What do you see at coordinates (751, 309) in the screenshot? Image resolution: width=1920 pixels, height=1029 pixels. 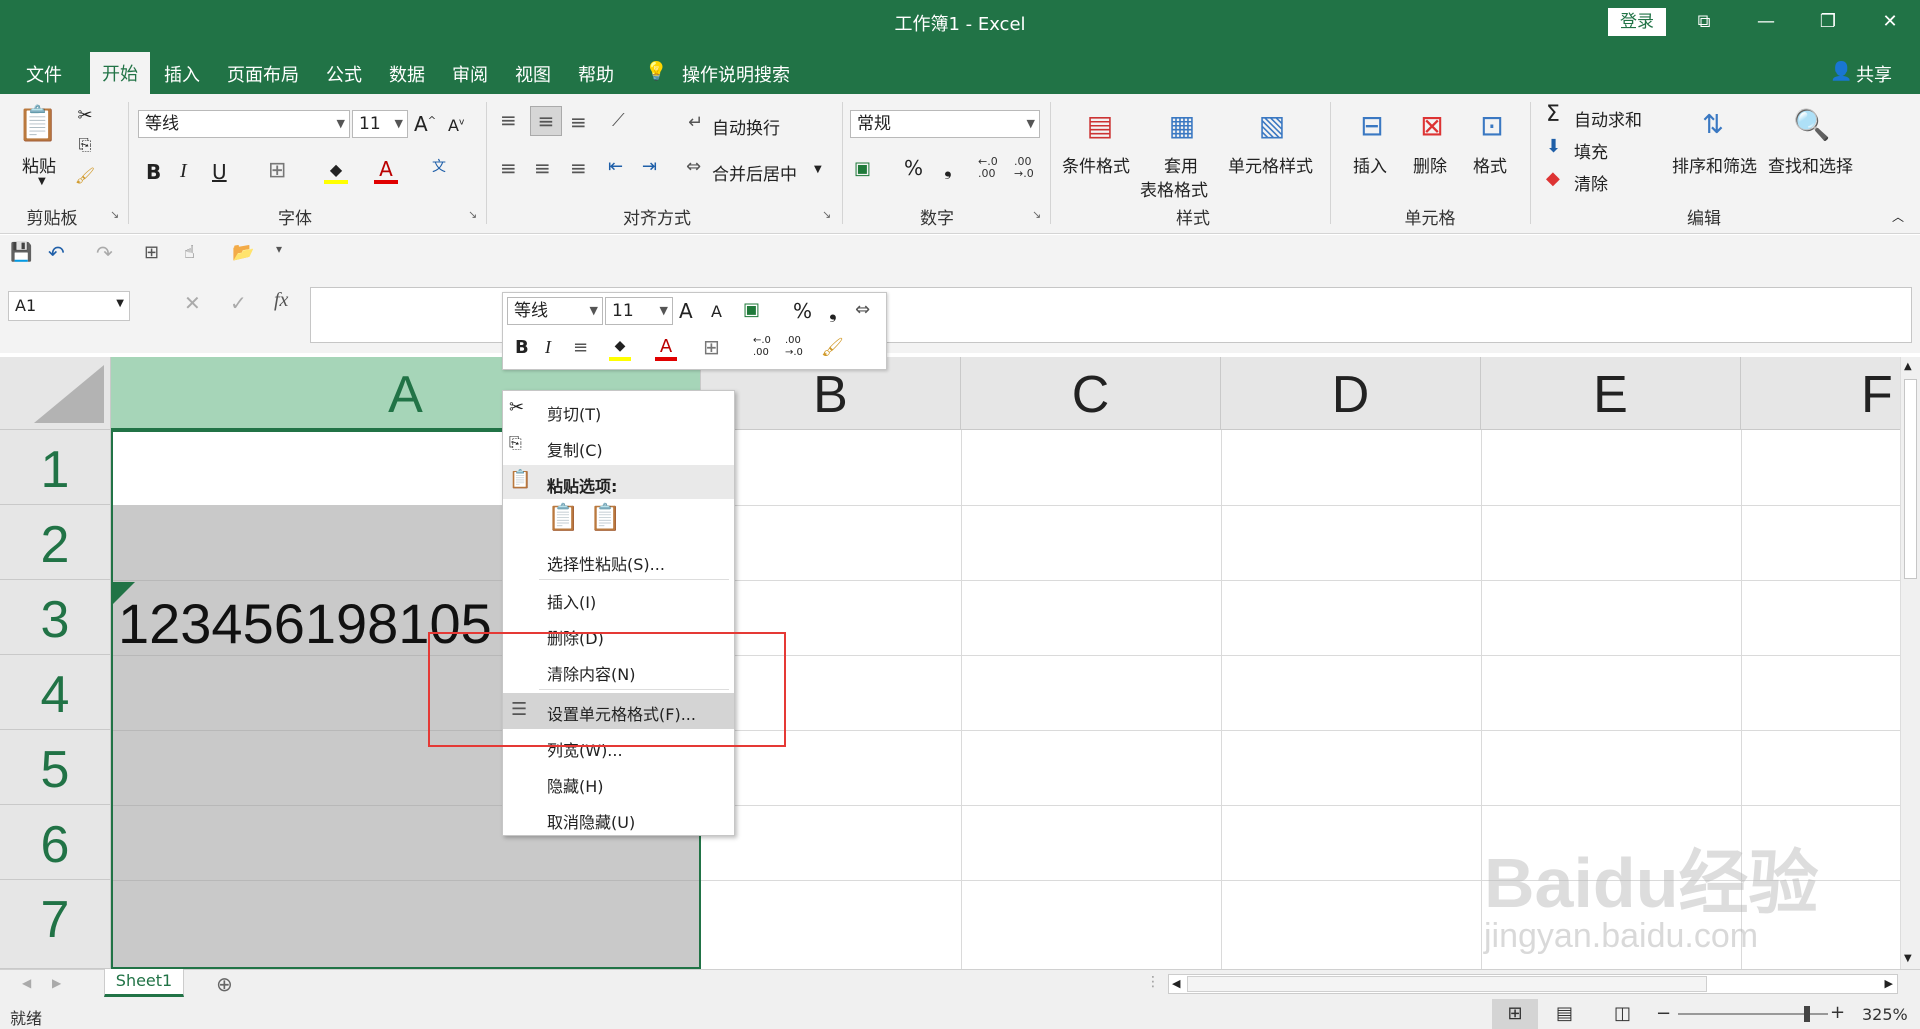 I see `mini-currency-icon: ▣` at bounding box center [751, 309].